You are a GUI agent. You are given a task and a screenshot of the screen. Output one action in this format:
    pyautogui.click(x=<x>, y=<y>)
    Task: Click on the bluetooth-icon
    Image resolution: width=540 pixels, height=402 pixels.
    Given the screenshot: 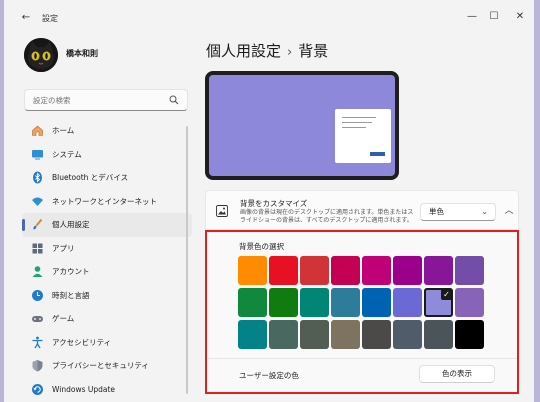 What is the action you would take?
    pyautogui.click(x=37, y=178)
    